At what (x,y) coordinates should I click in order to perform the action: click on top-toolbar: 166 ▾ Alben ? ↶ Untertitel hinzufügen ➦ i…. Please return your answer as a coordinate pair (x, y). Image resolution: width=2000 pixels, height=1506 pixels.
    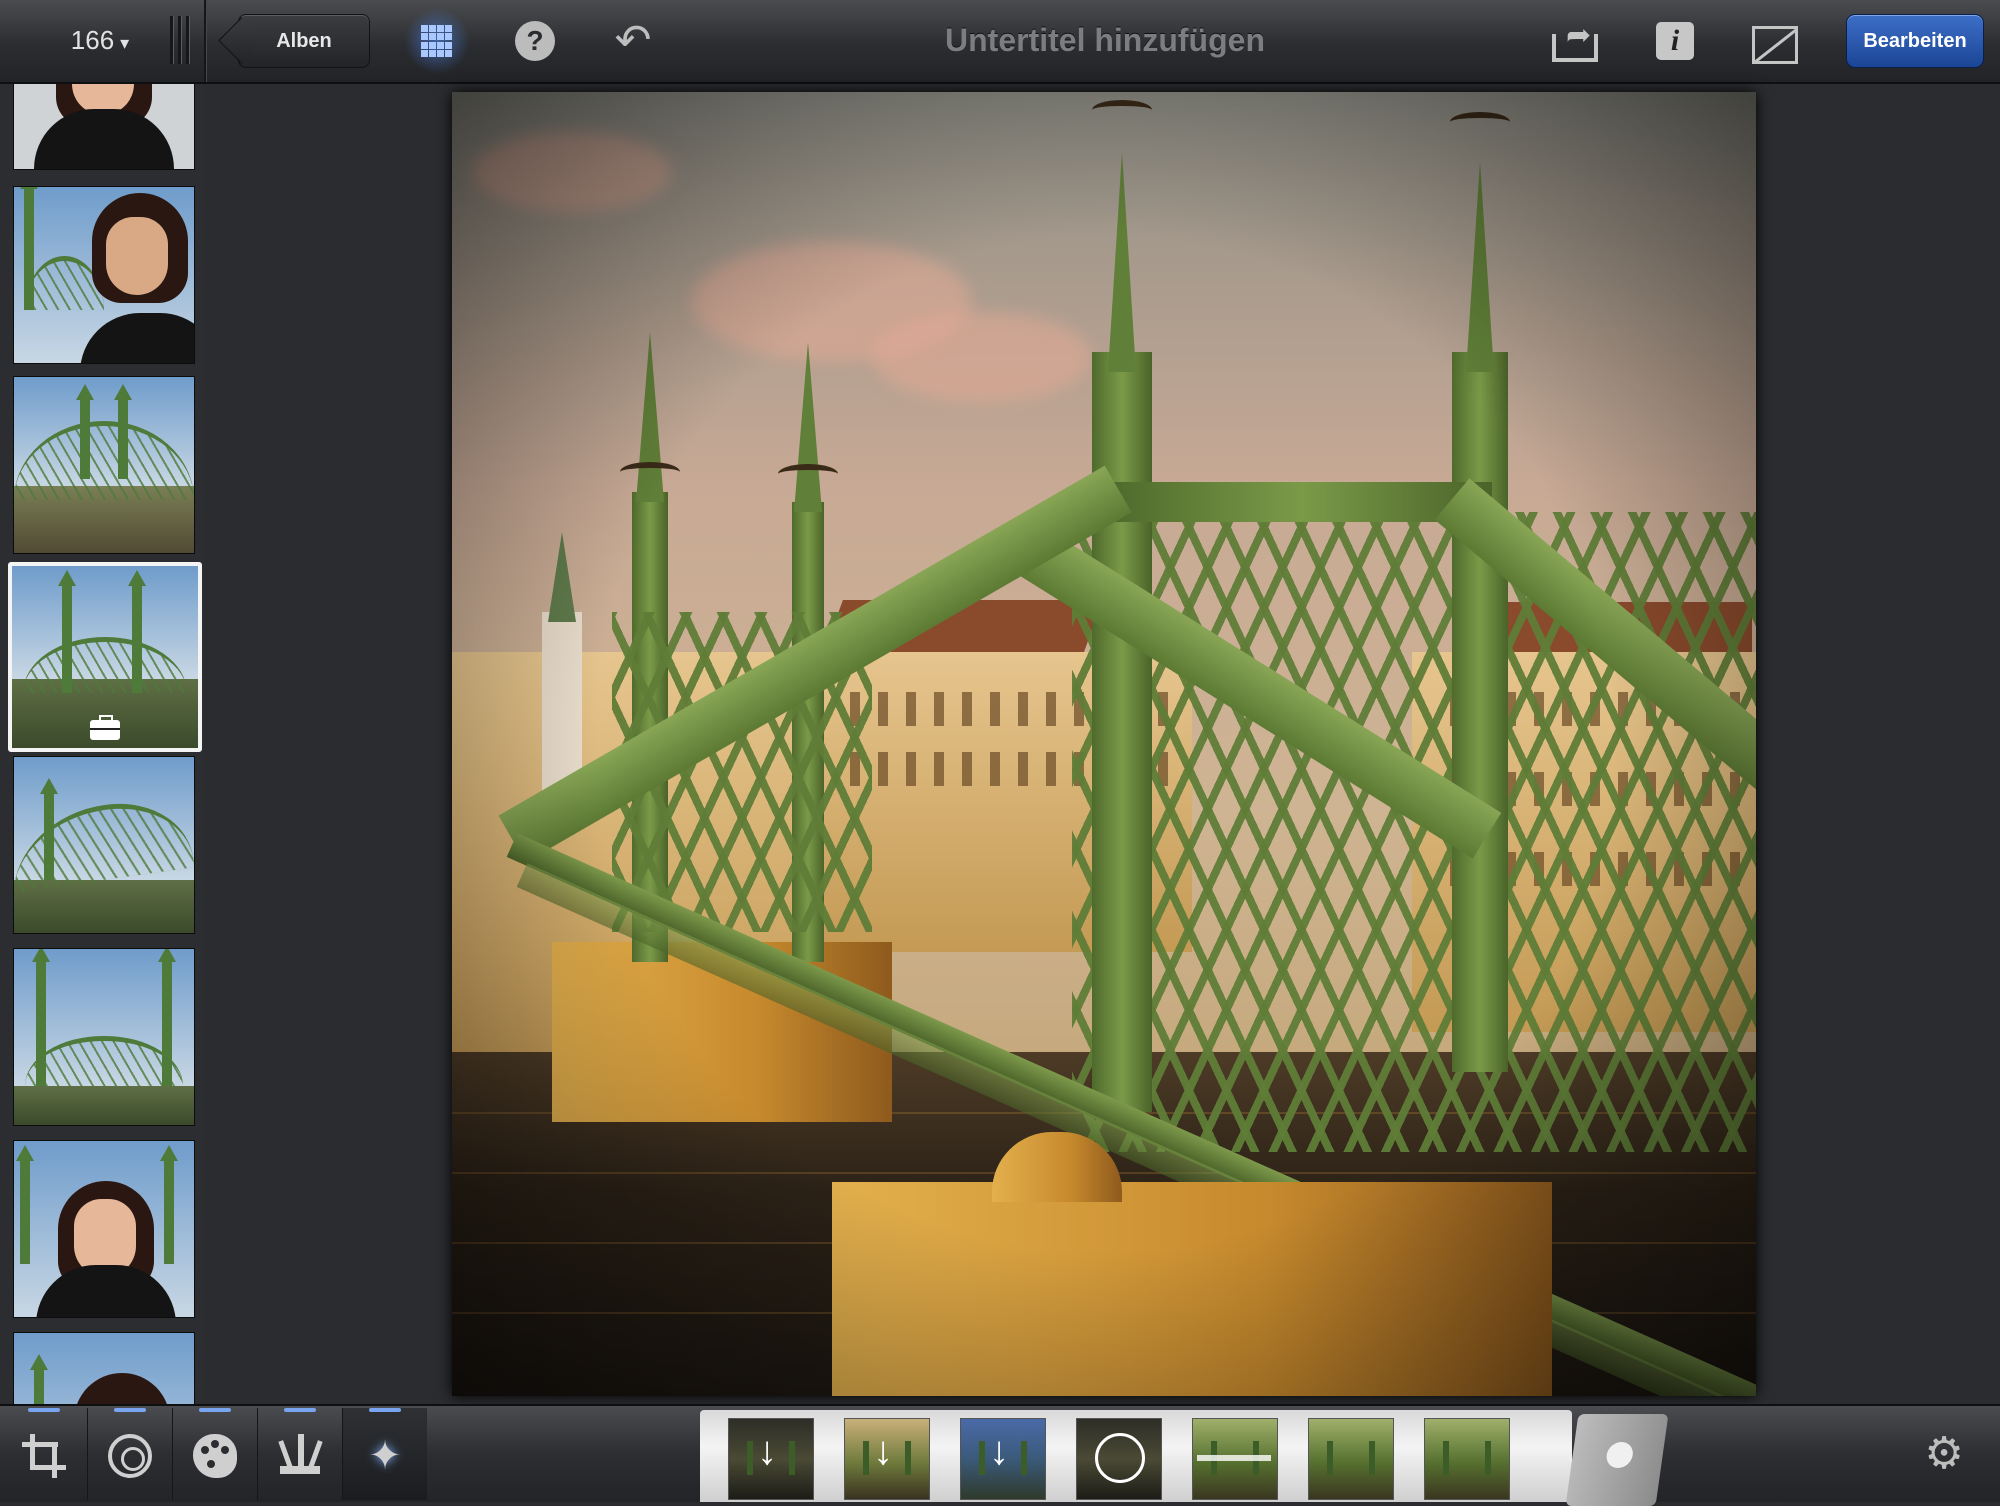
    Looking at the image, I should click on (1000, 42).